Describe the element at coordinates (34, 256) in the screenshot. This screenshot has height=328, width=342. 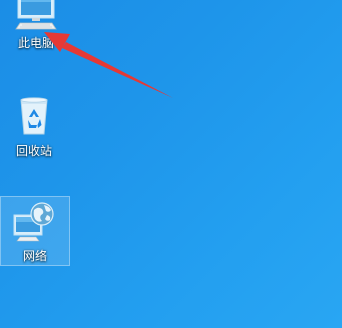
I see `network-label: 网络` at that location.